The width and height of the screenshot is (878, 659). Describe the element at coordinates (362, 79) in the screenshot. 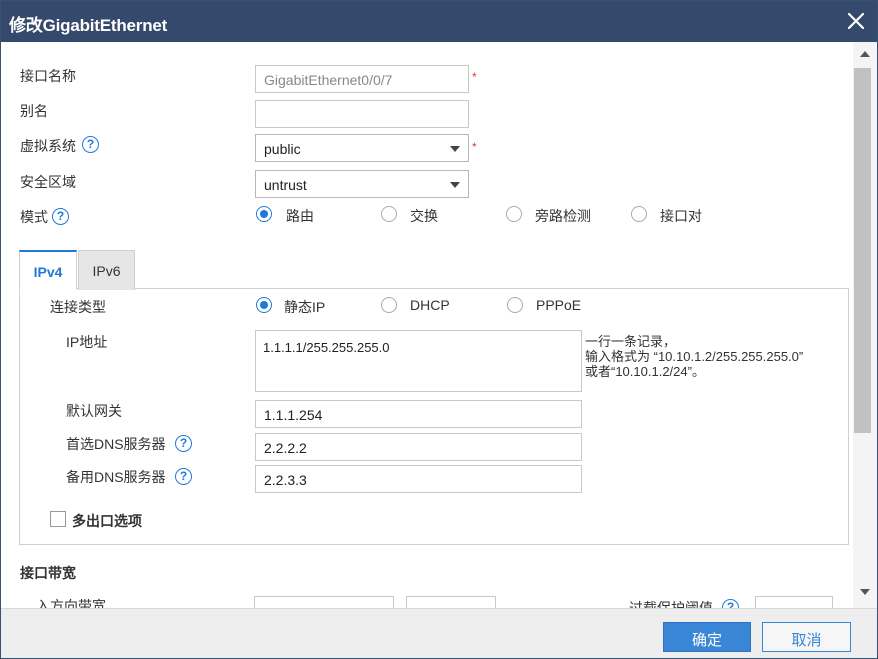

I see `interface-name-input: GigabitEthernet0/0/7` at that location.